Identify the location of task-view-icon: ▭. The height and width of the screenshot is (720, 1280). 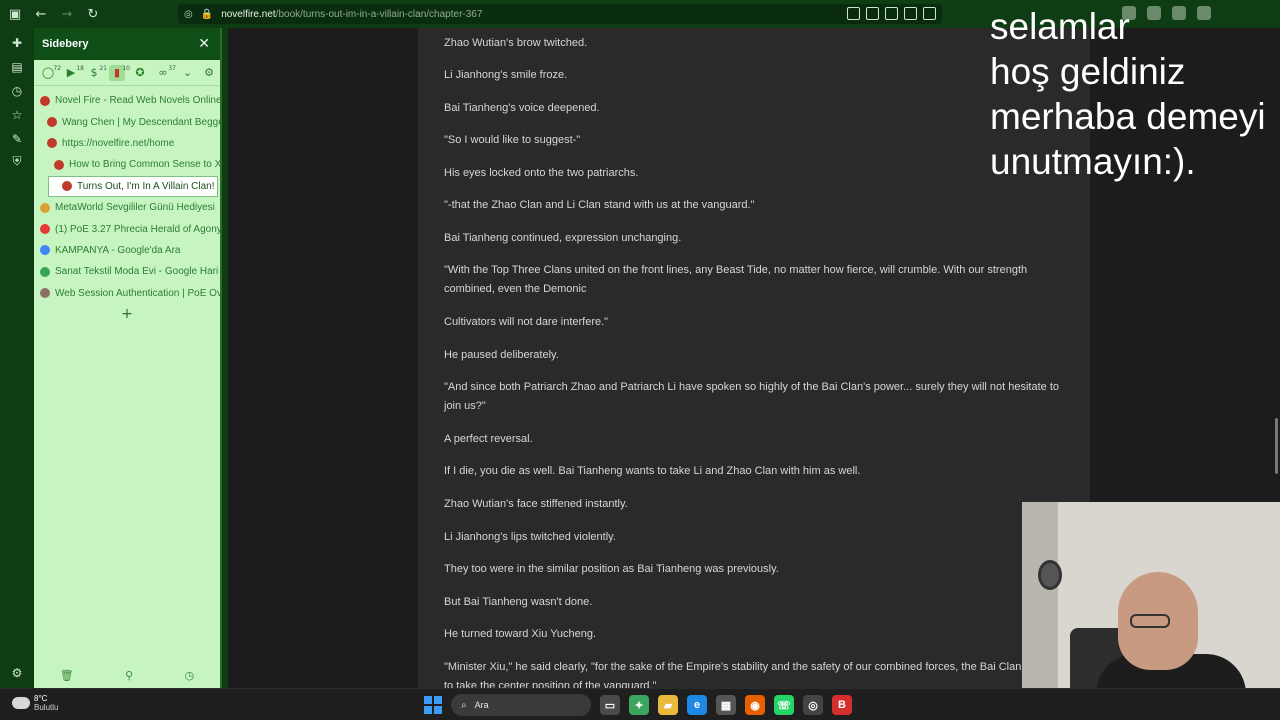
(610, 705).